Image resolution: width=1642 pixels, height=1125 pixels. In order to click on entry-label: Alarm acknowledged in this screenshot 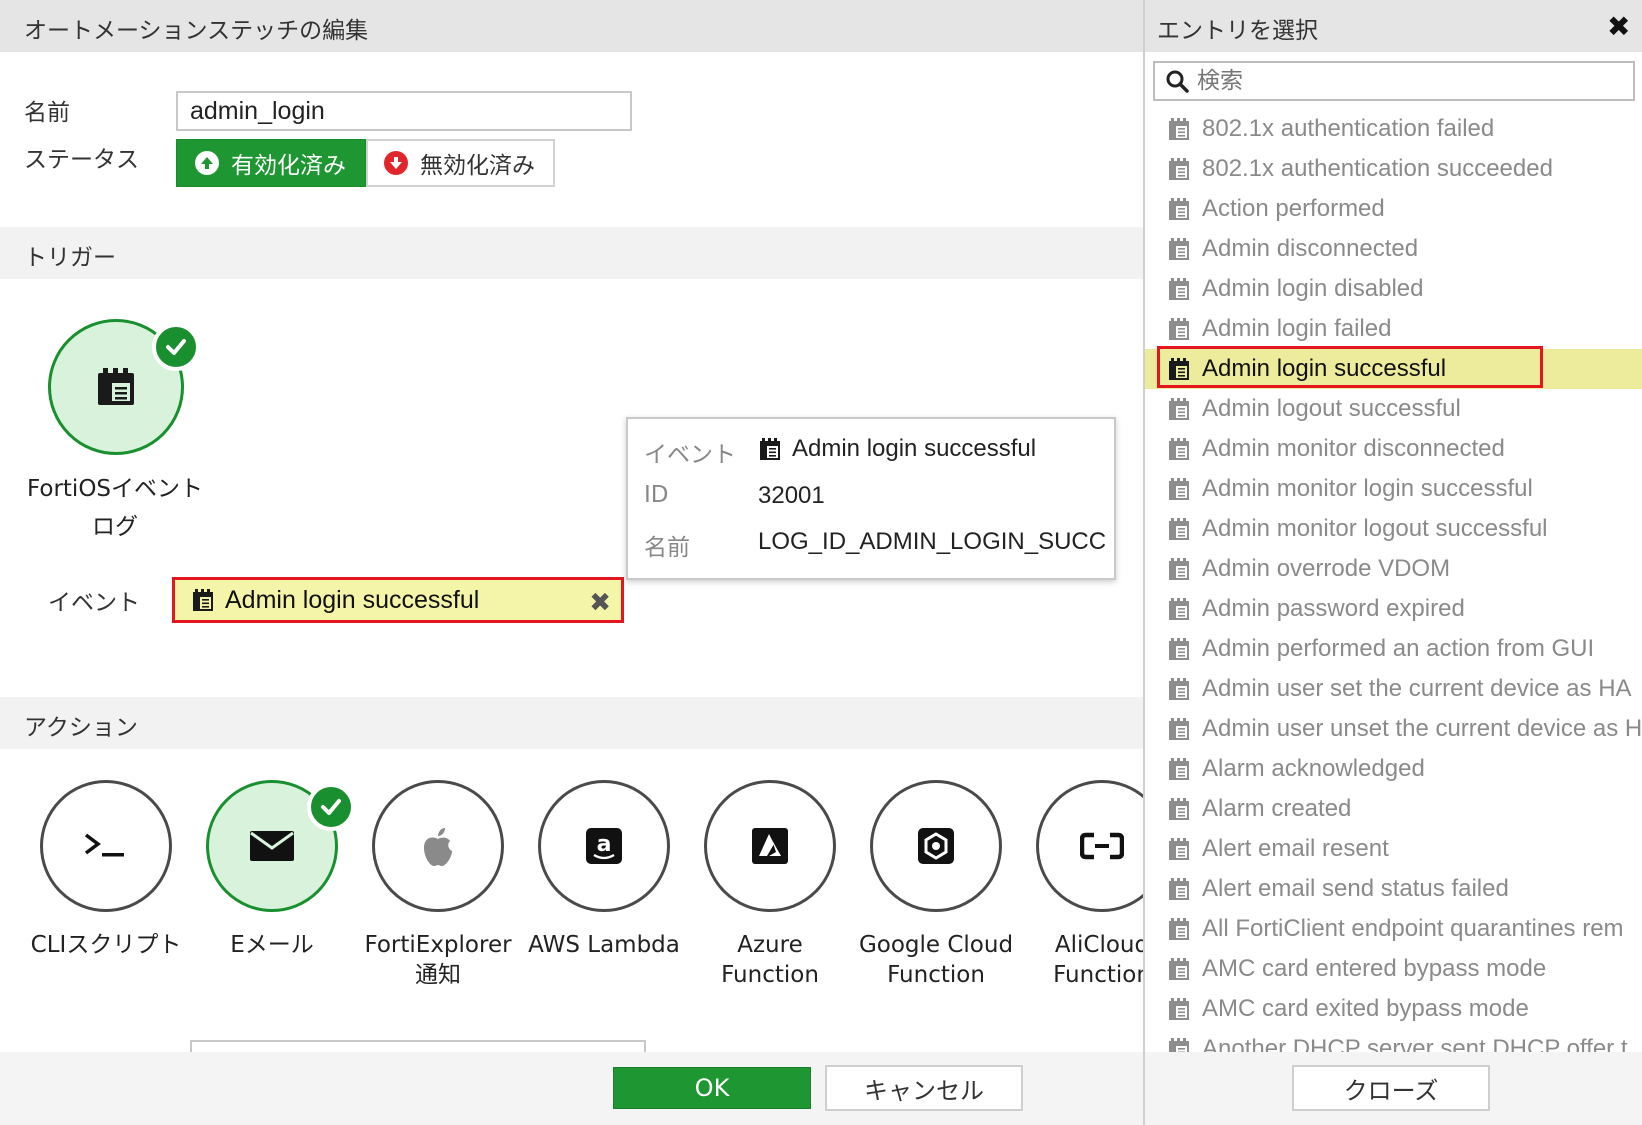, I will do `click(1313, 768)`.